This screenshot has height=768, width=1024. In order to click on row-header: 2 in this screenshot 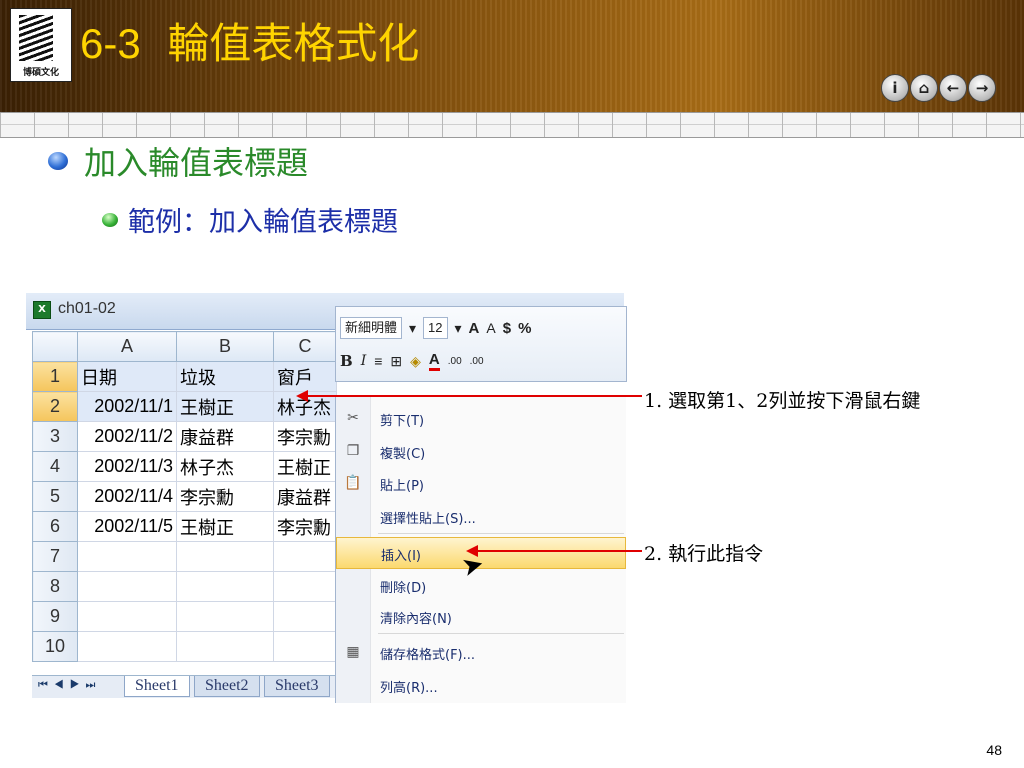, I will do `click(55, 406)`.